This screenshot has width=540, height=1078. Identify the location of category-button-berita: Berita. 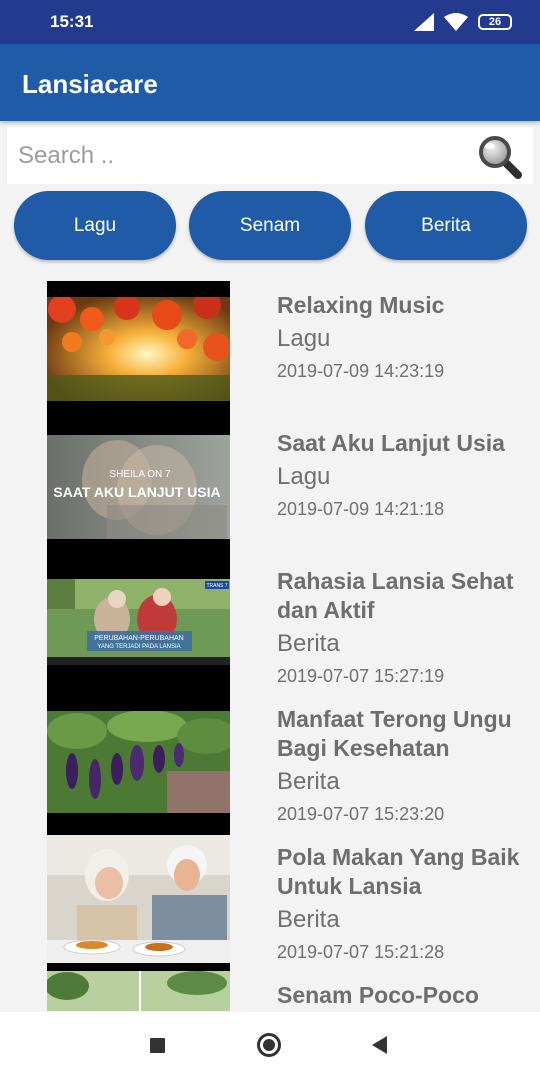
(446, 225).